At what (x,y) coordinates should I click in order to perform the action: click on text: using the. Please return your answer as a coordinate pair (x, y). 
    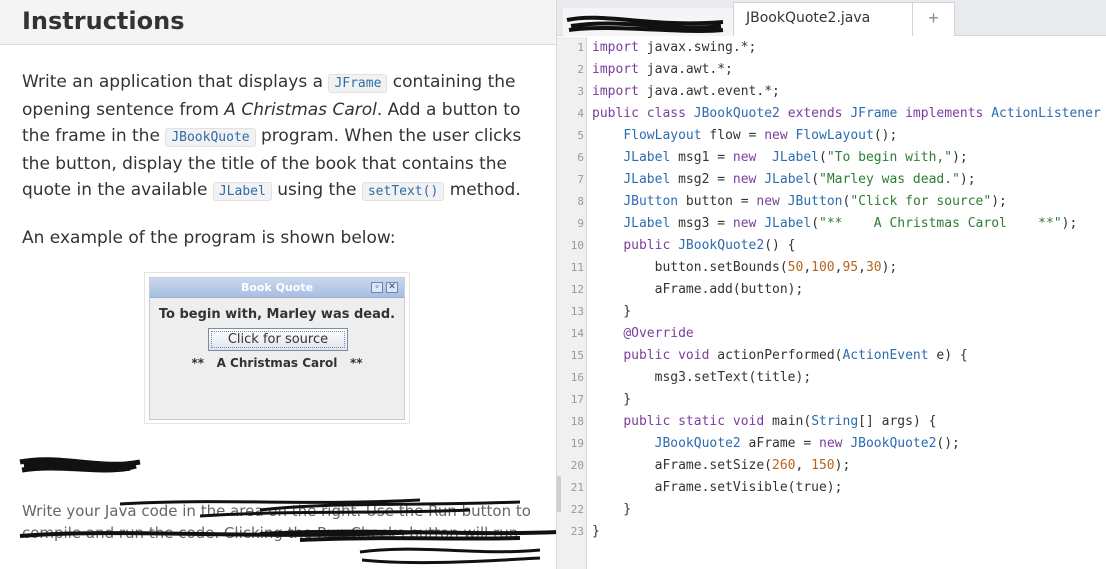
    Looking at the image, I should click on (316, 190).